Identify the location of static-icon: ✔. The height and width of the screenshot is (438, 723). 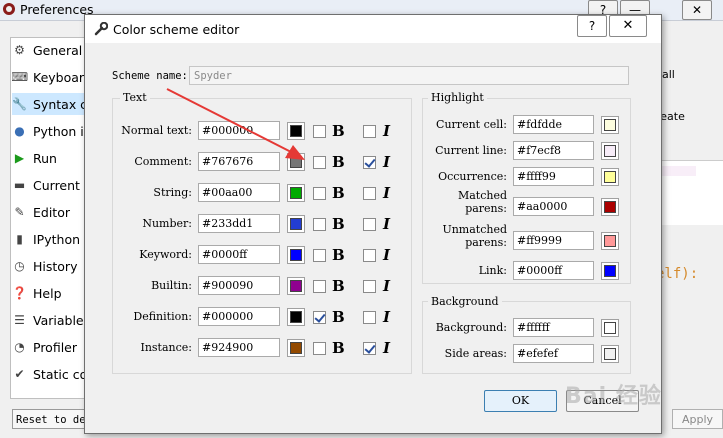
(19, 374).